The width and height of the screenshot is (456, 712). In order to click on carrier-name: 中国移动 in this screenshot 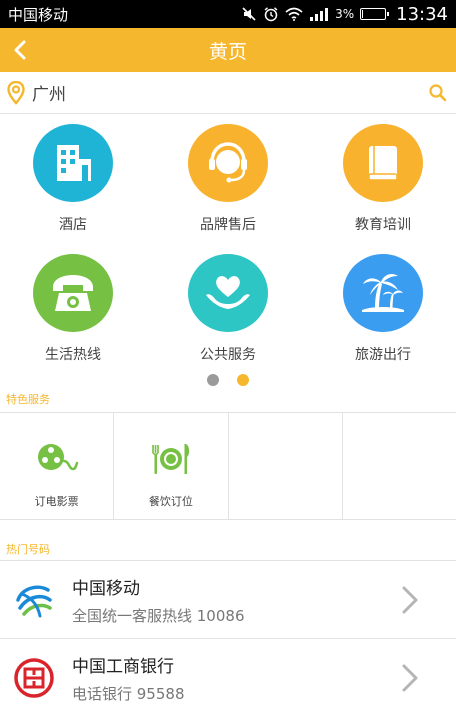, I will do `click(38, 14)`.